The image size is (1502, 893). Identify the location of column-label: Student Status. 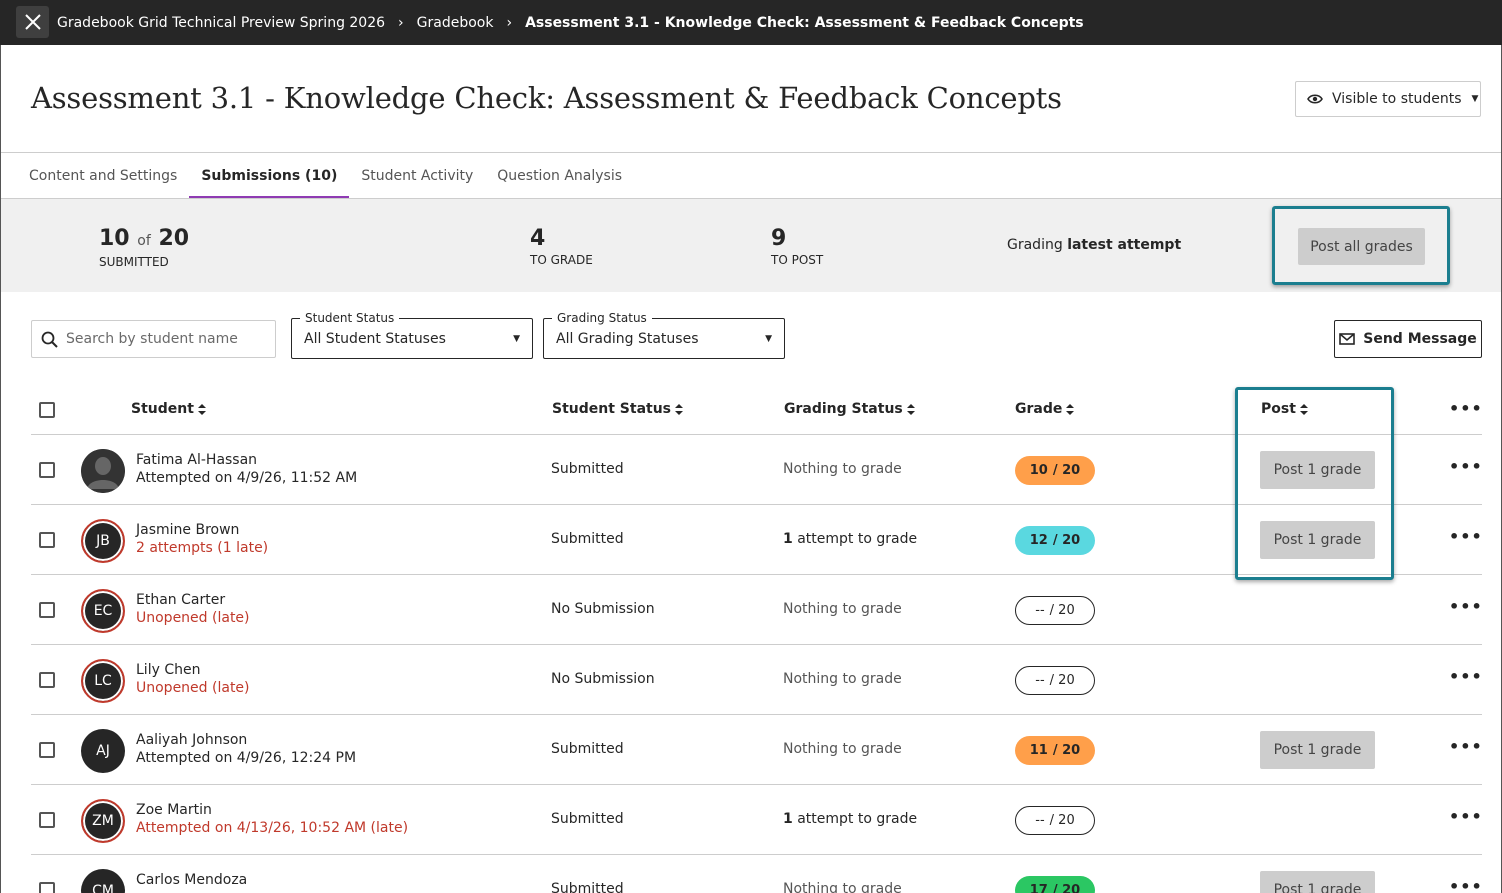
(612, 409).